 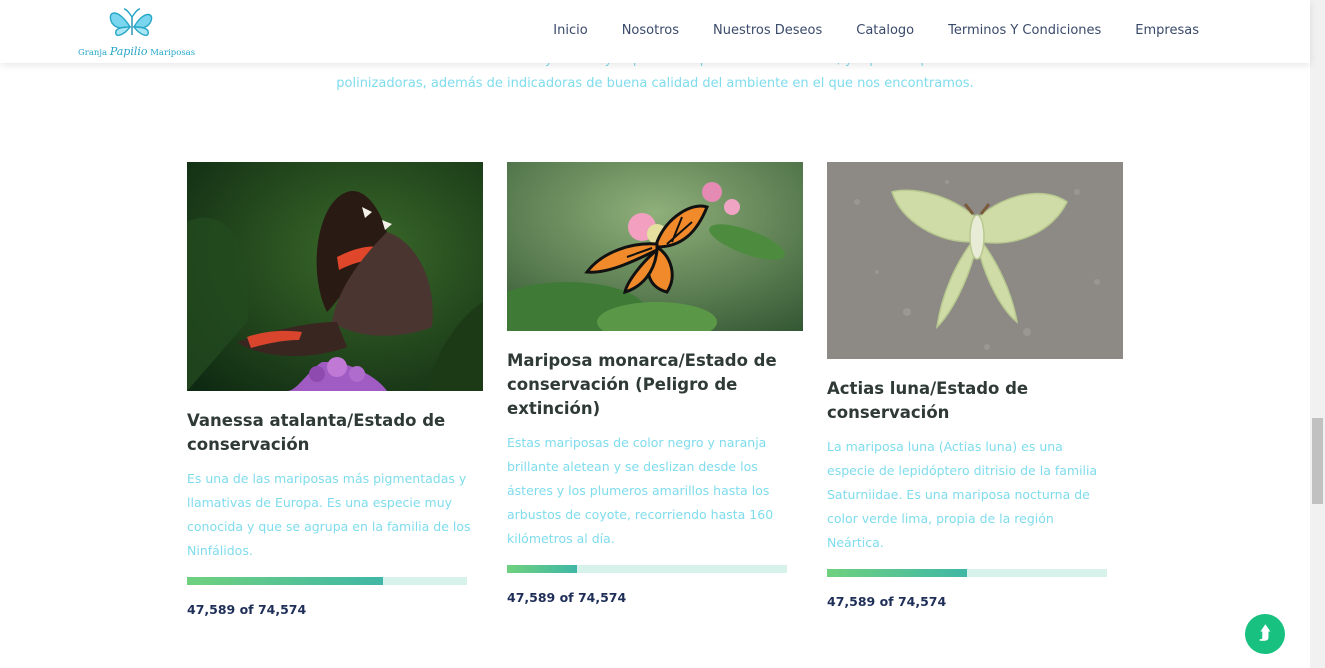 What do you see at coordinates (131, 22) in the screenshot?
I see `butterfly-logo-icon` at bounding box center [131, 22].